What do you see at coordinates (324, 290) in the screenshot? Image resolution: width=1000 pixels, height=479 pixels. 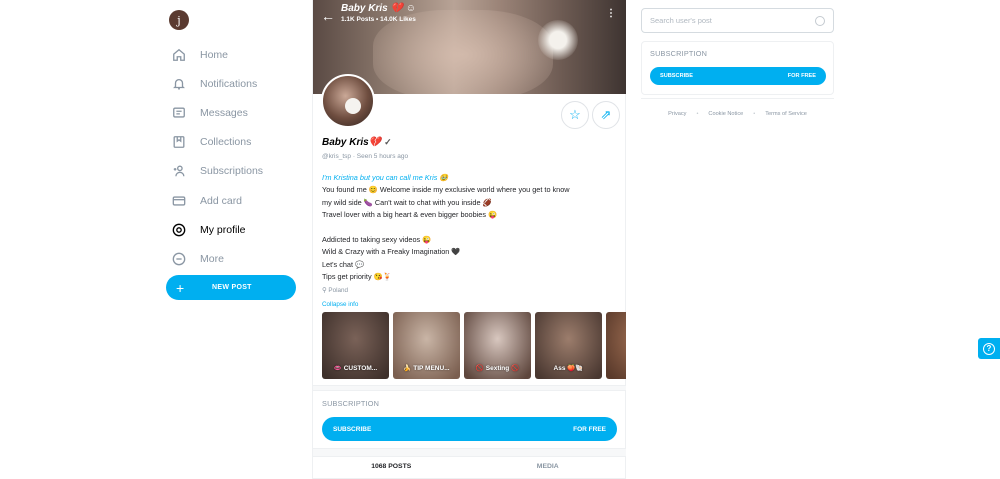 I see `location-pin-icon: ⚲` at bounding box center [324, 290].